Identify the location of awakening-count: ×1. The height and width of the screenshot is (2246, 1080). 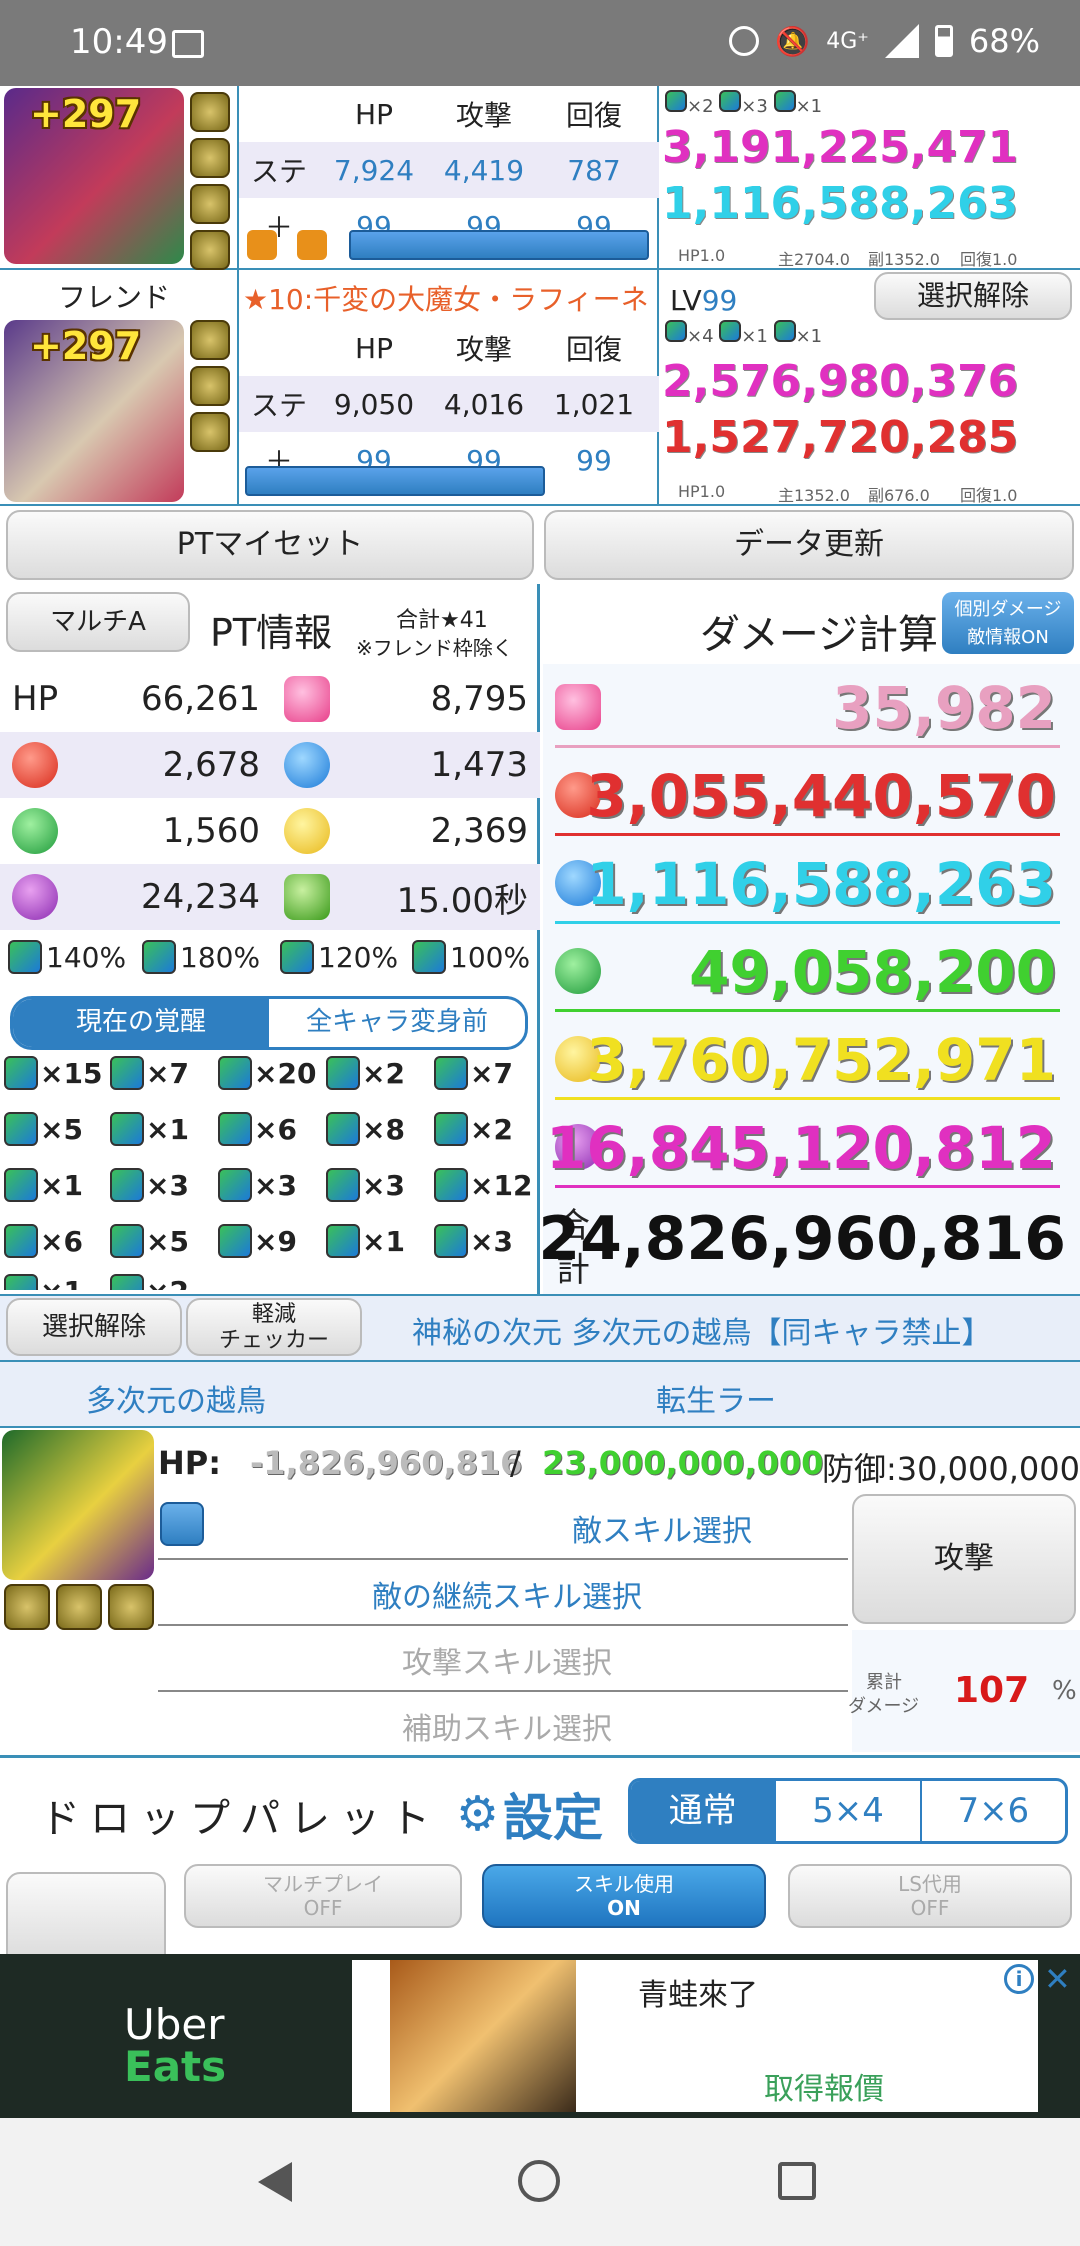
(365, 1241).